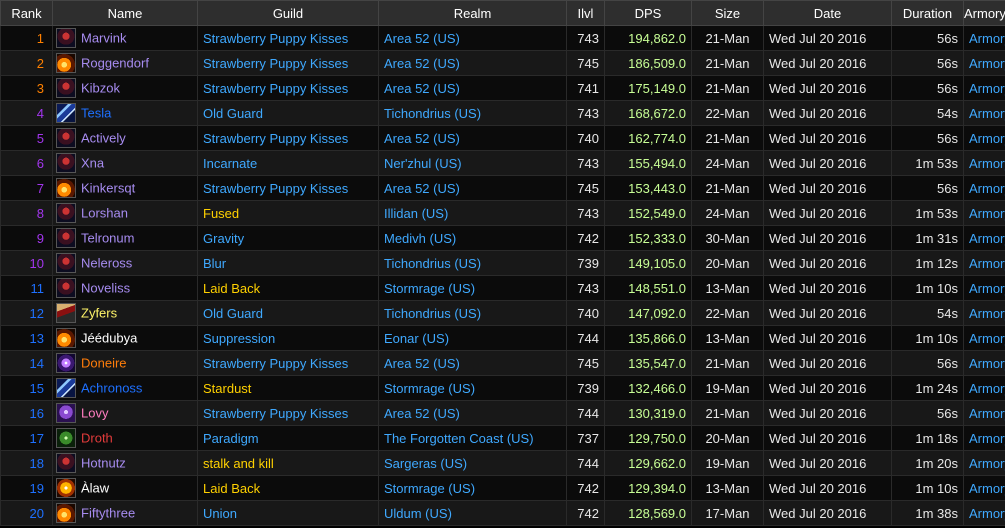 The width and height of the screenshot is (1005, 528). What do you see at coordinates (288, 338) in the screenshot?
I see `guild-link: Suppression` at bounding box center [288, 338].